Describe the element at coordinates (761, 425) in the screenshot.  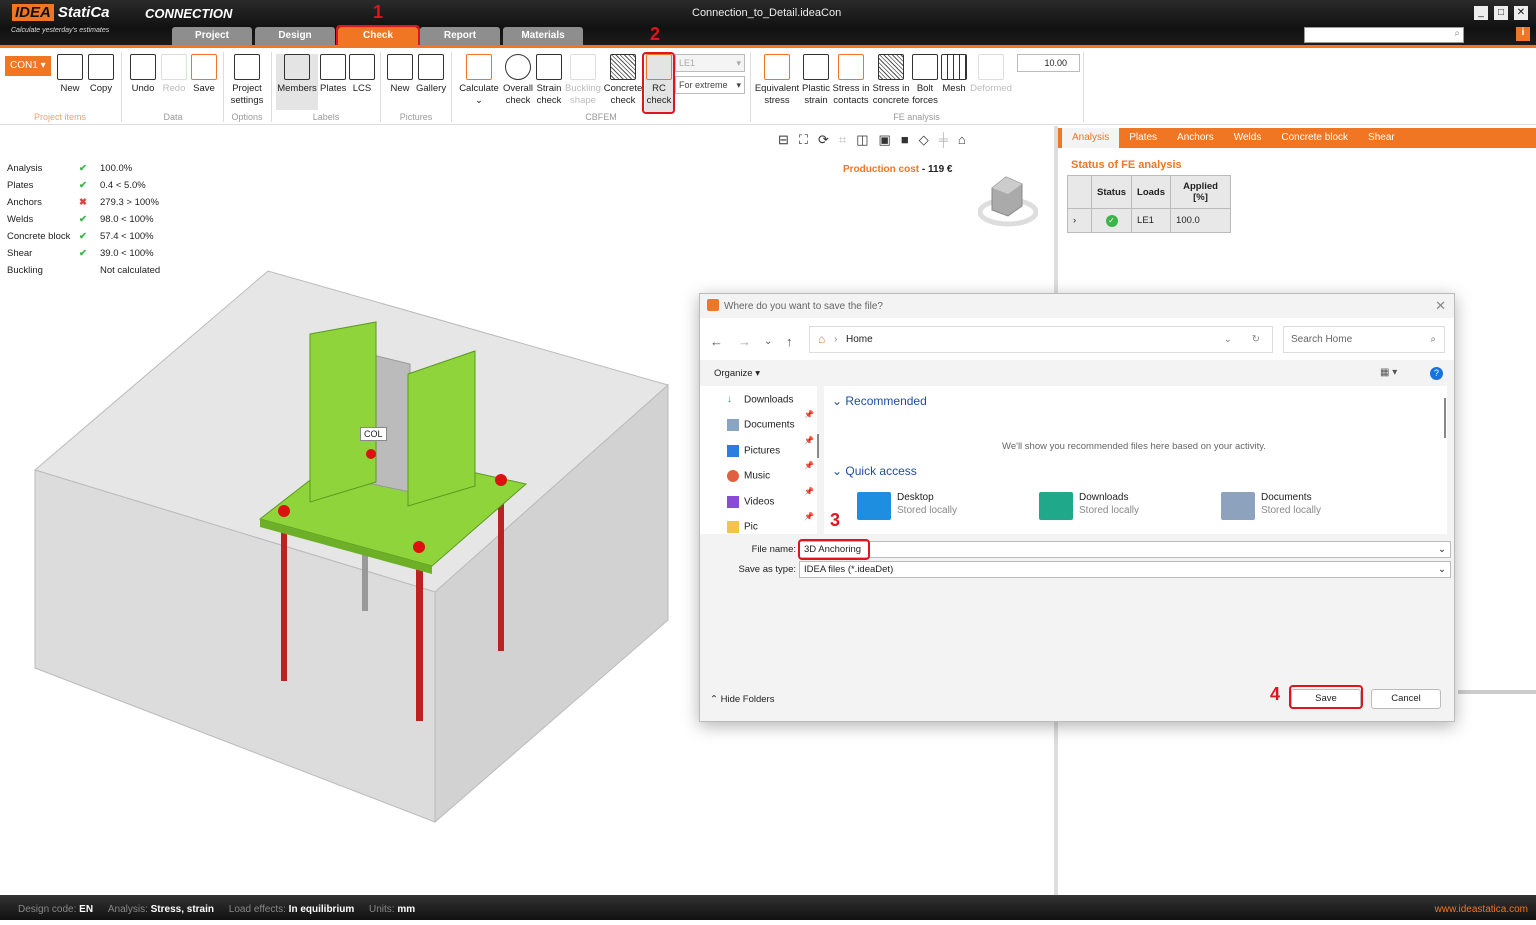
I see `nav-documents: Documents` at that location.